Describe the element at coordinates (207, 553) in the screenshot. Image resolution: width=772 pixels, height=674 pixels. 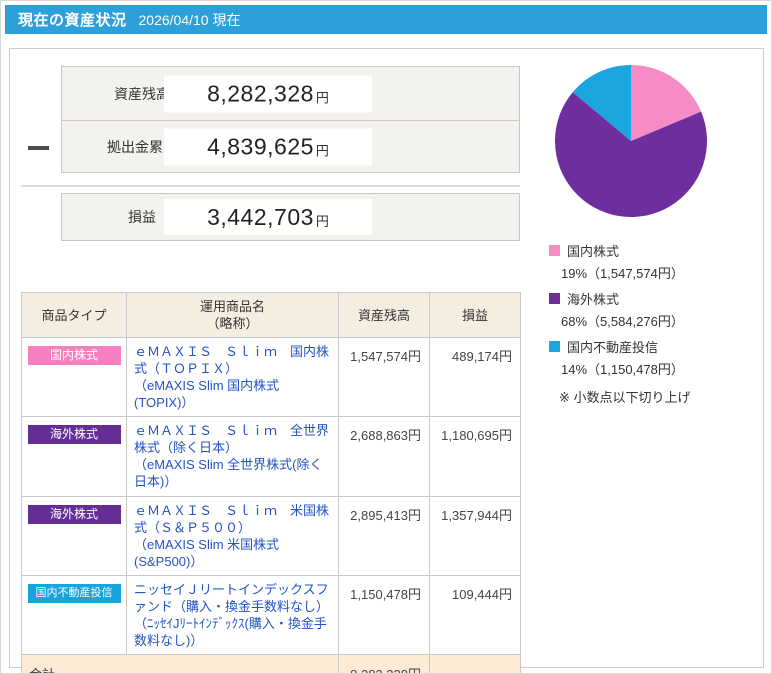
I see `fund-short-name: （eMAXIS Slim 米国株式(S&P500)）` at that location.